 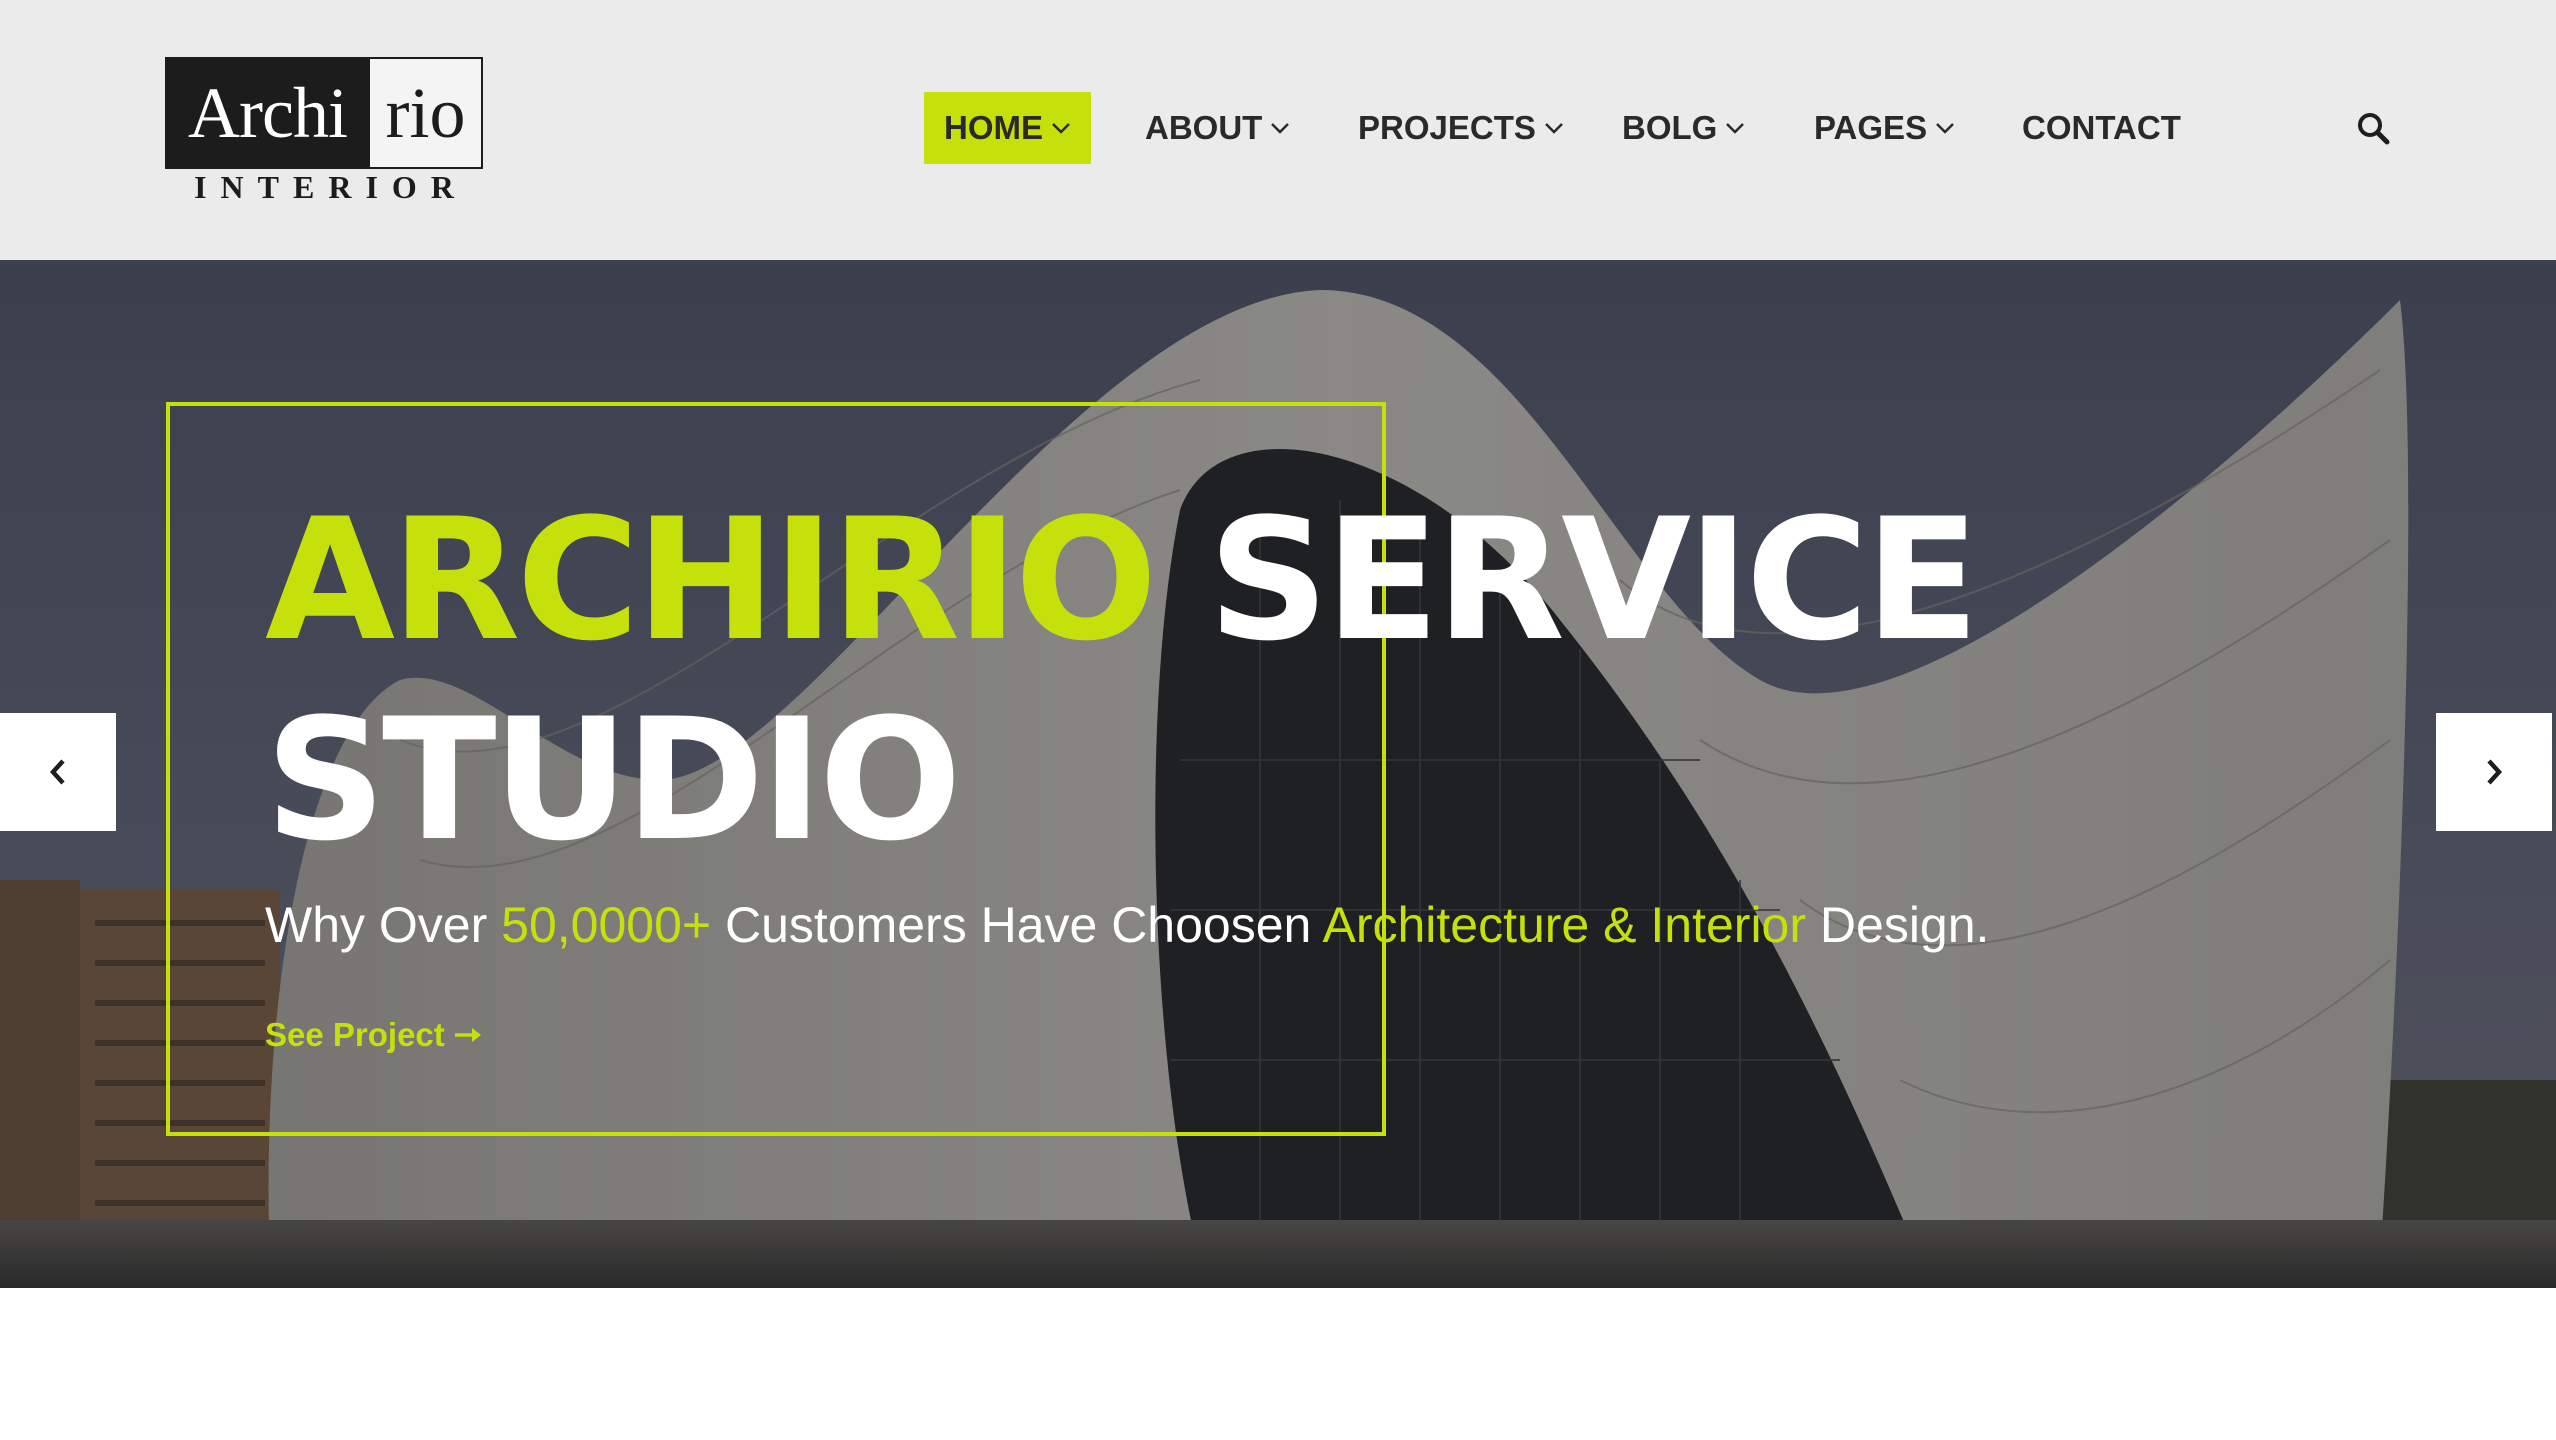 What do you see at coordinates (383, 925) in the screenshot?
I see `subtitle-text: Why Over` at bounding box center [383, 925].